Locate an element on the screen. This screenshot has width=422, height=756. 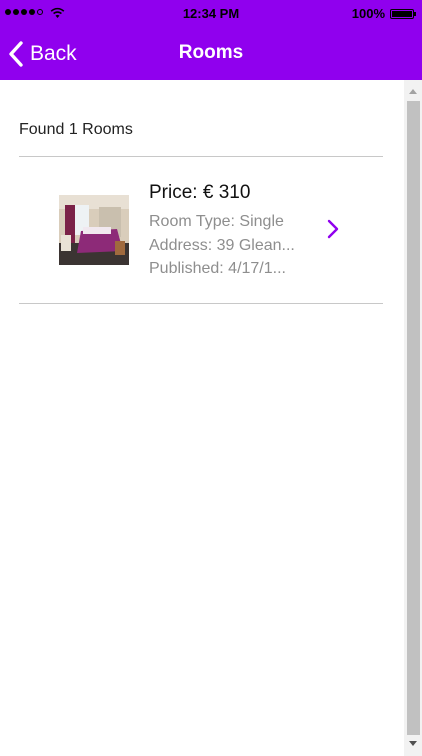
scroll-up-arrow-icon is located at coordinates (413, 91).